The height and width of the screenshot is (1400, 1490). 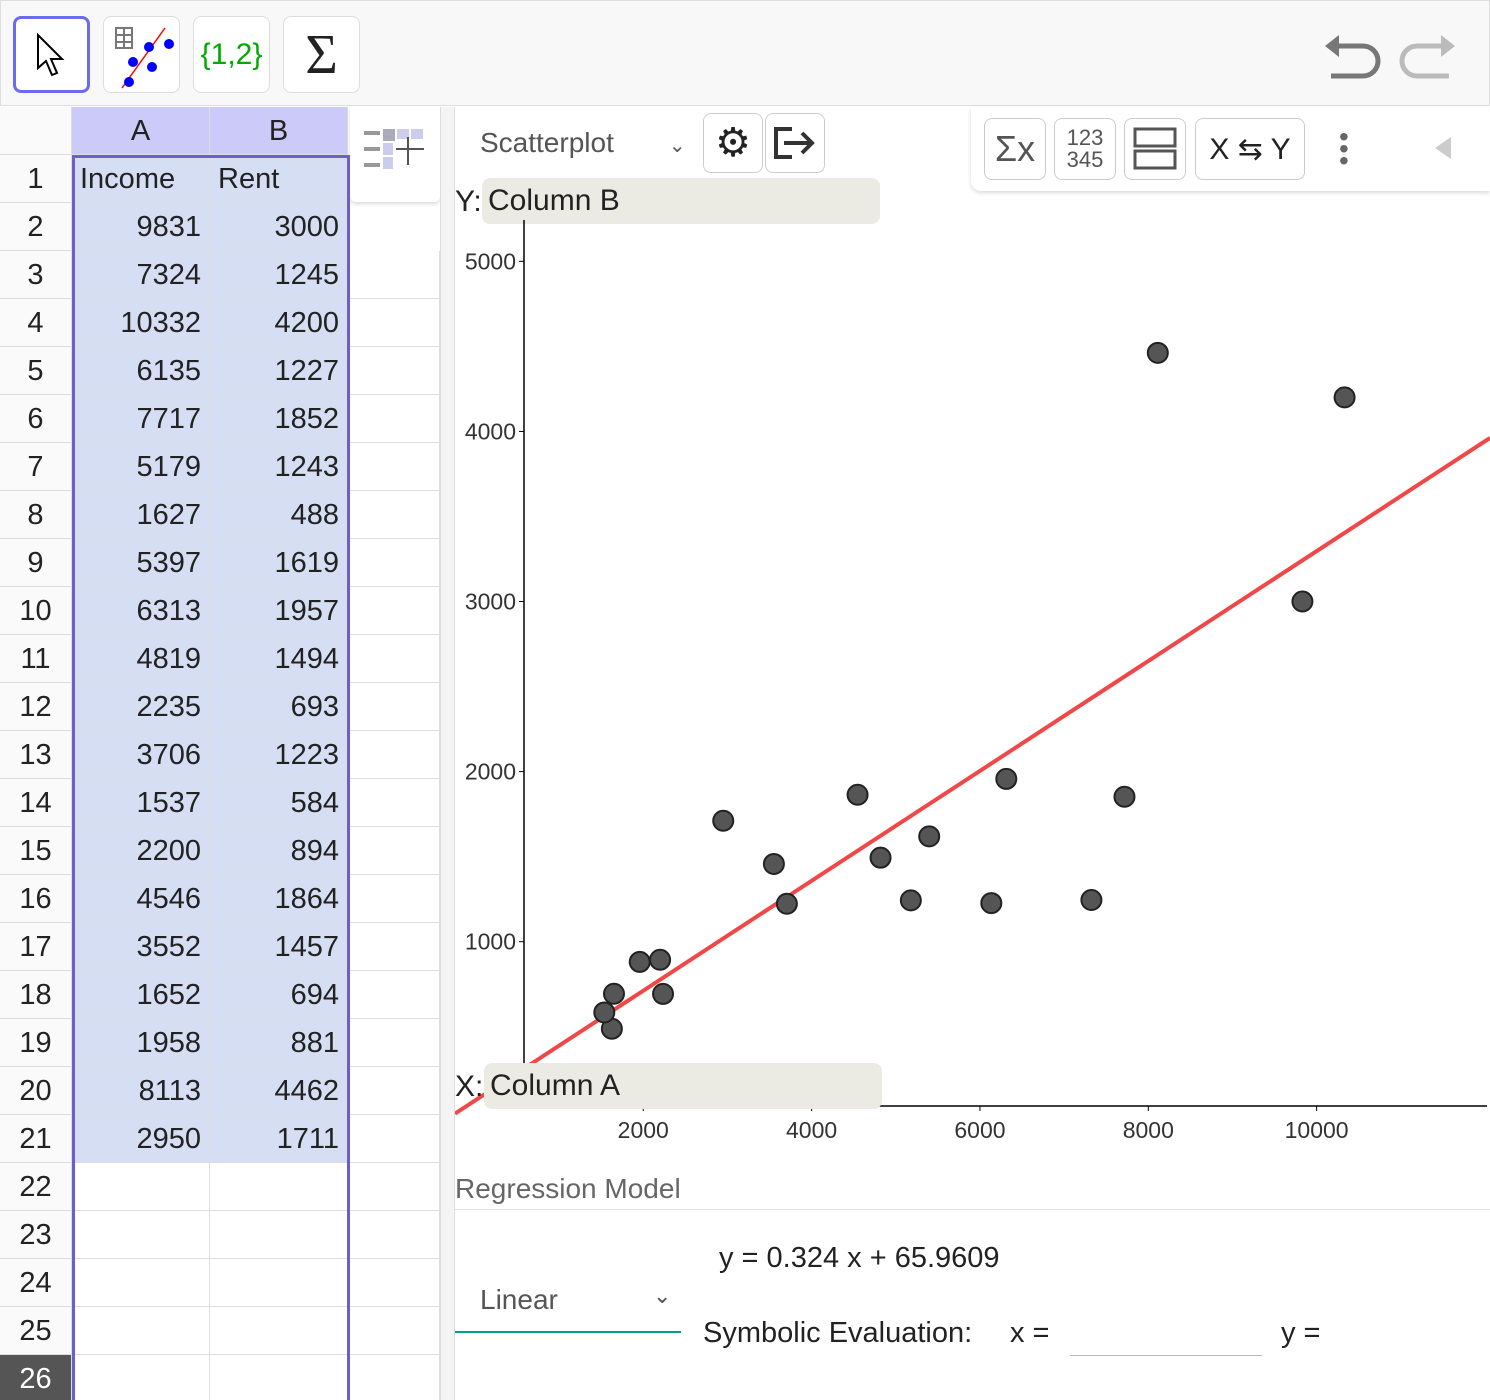 What do you see at coordinates (36, 947) in the screenshot?
I see `row-header: 17` at bounding box center [36, 947].